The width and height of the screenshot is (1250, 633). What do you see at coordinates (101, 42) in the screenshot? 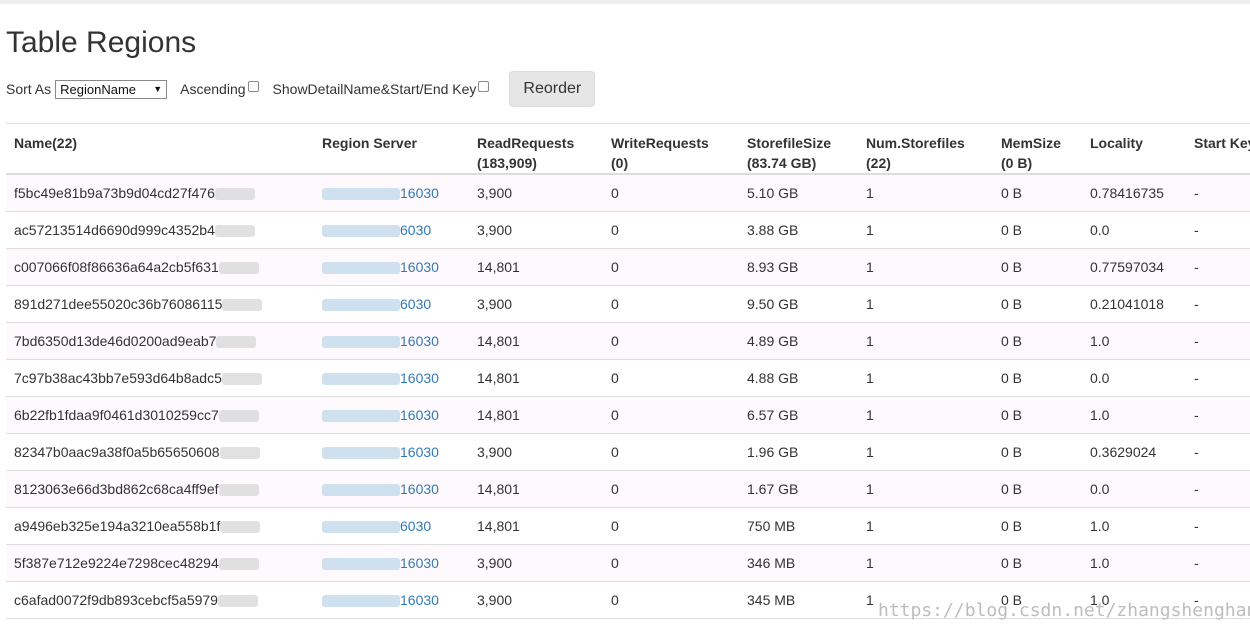
I see `page-title: Table Regions` at bounding box center [101, 42].